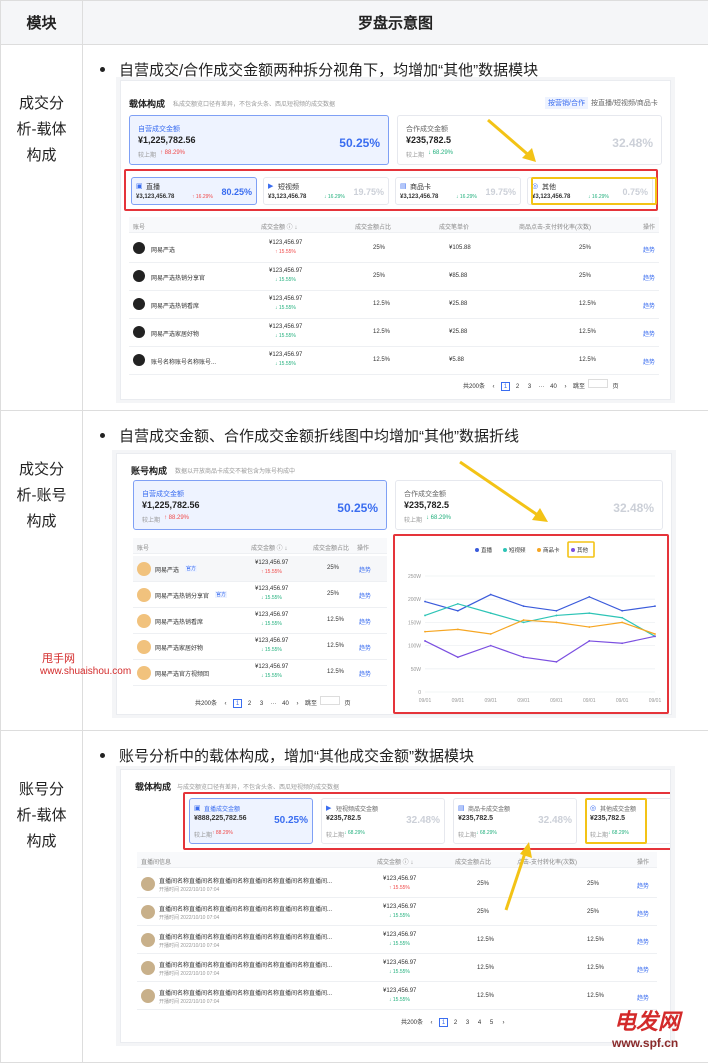 This screenshot has width=708, height=1064. What do you see at coordinates (189, 918) in the screenshot?
I see `live-start-time: 开播时间 2022/10/10 07:04` at bounding box center [189, 918].